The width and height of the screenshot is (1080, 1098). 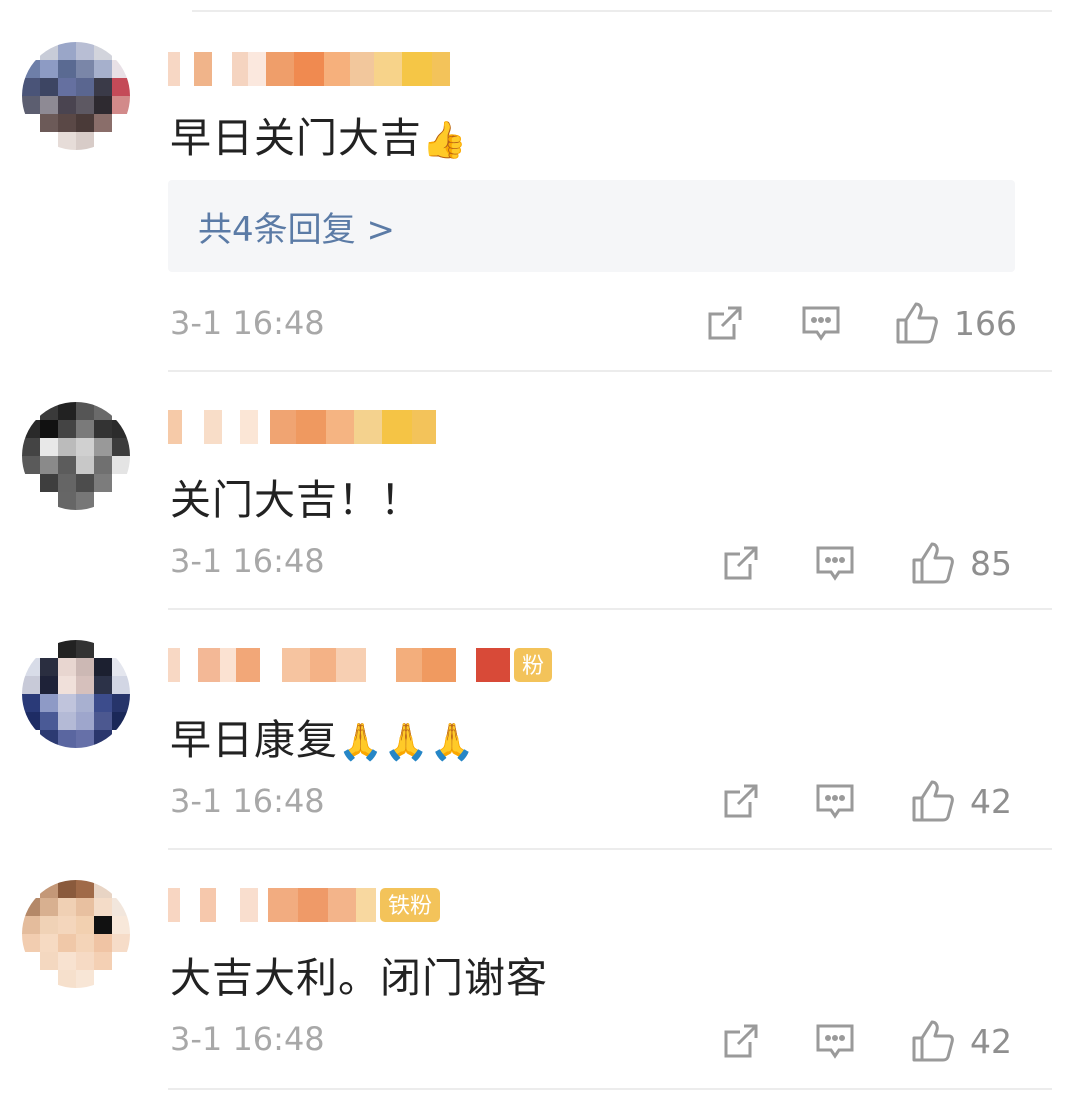 What do you see at coordinates (407, 742) in the screenshot?
I see `praying-hands-emoji: 🙏🙏🙏` at bounding box center [407, 742].